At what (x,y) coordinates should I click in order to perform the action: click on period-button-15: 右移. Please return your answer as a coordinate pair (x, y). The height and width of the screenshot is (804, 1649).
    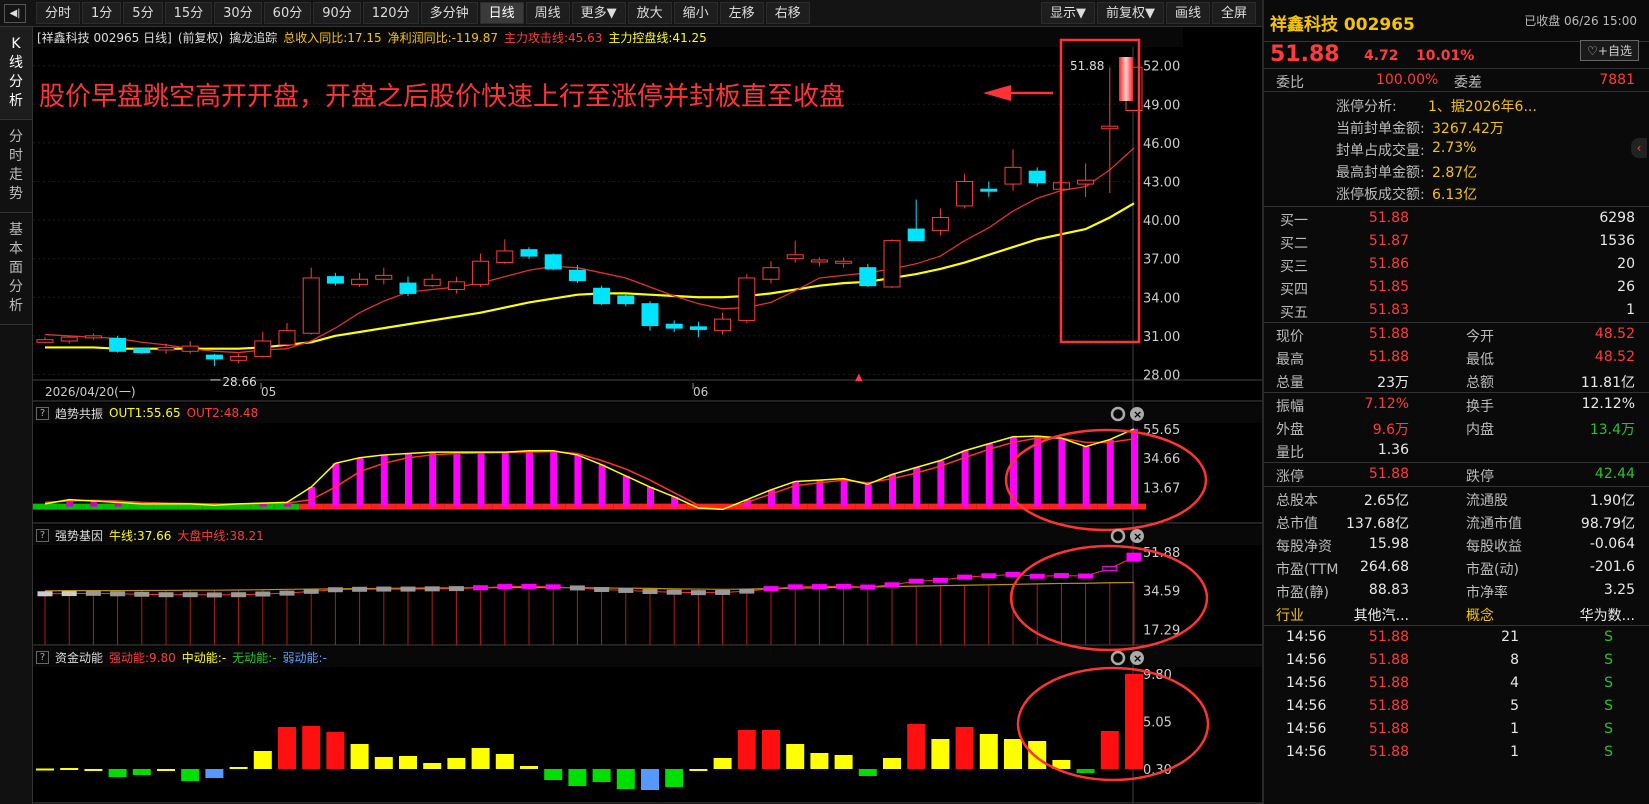
    Looking at the image, I should click on (787, 13).